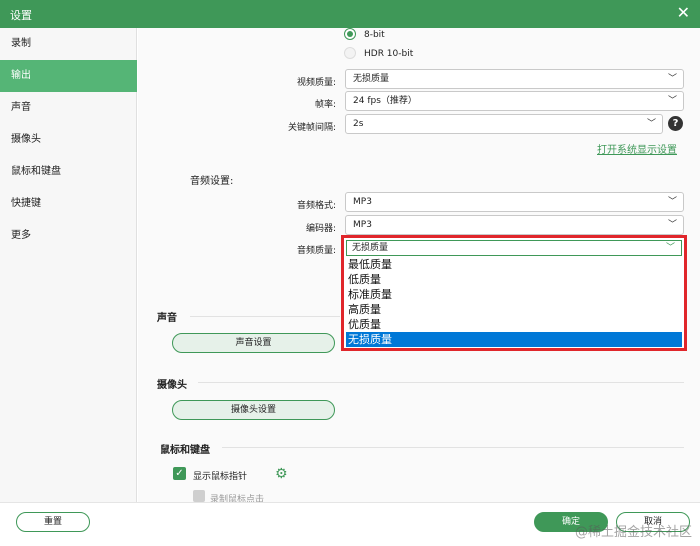  I want to click on sound-section-title: 声音, so click(167, 318).